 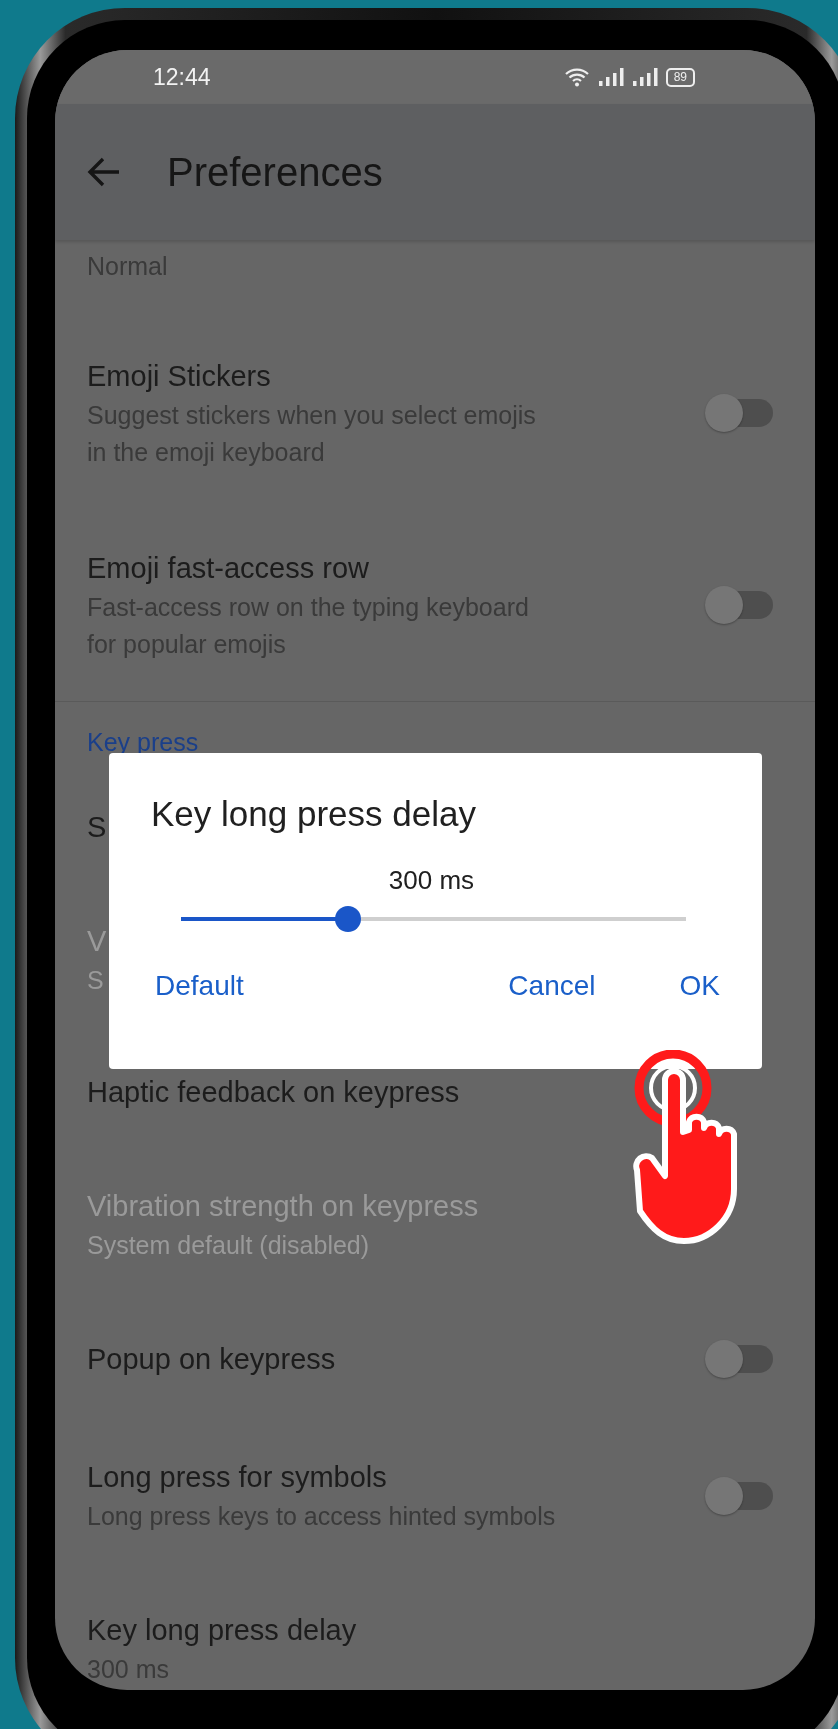 What do you see at coordinates (275, 172) in the screenshot?
I see `screen-title: Preferences` at bounding box center [275, 172].